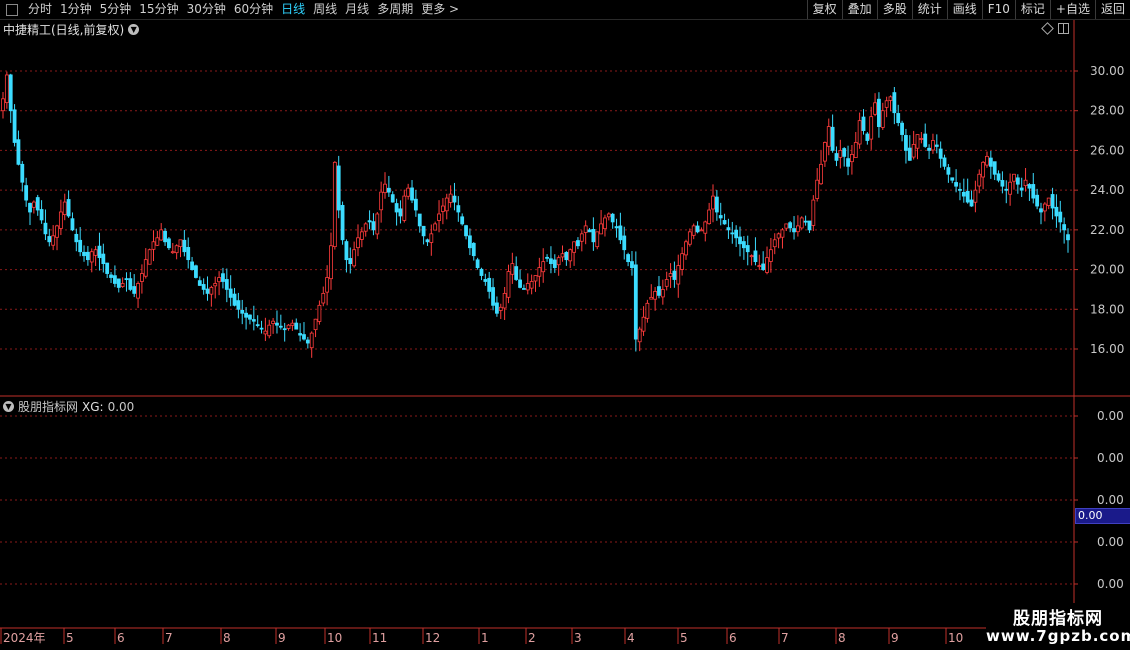  What do you see at coordinates (1058, 619) in the screenshot?
I see `watermark-name: 股朋指标网` at bounding box center [1058, 619].